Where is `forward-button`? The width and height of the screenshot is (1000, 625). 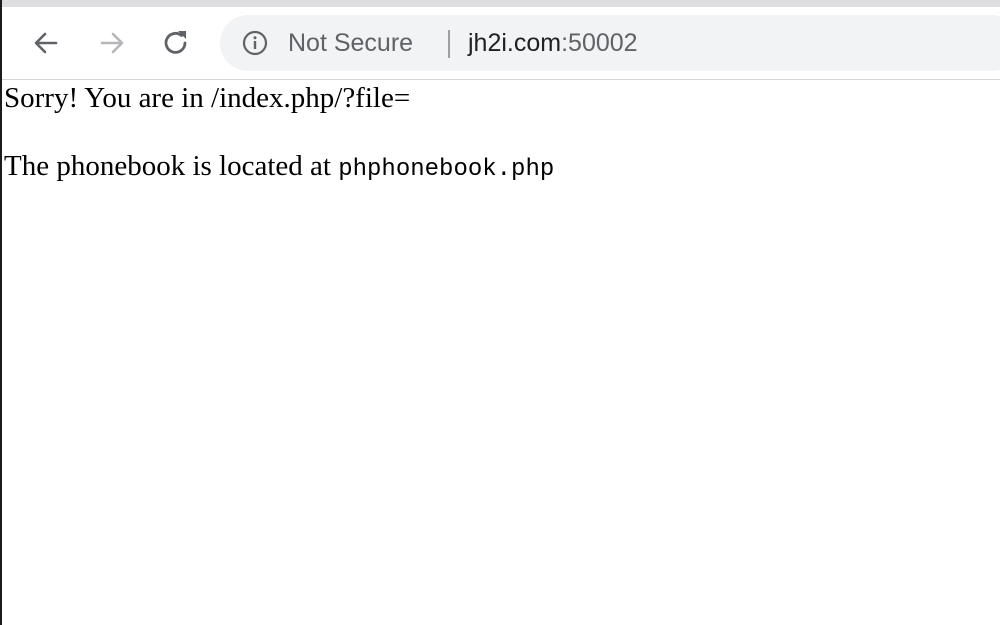 forward-button is located at coordinates (112, 43).